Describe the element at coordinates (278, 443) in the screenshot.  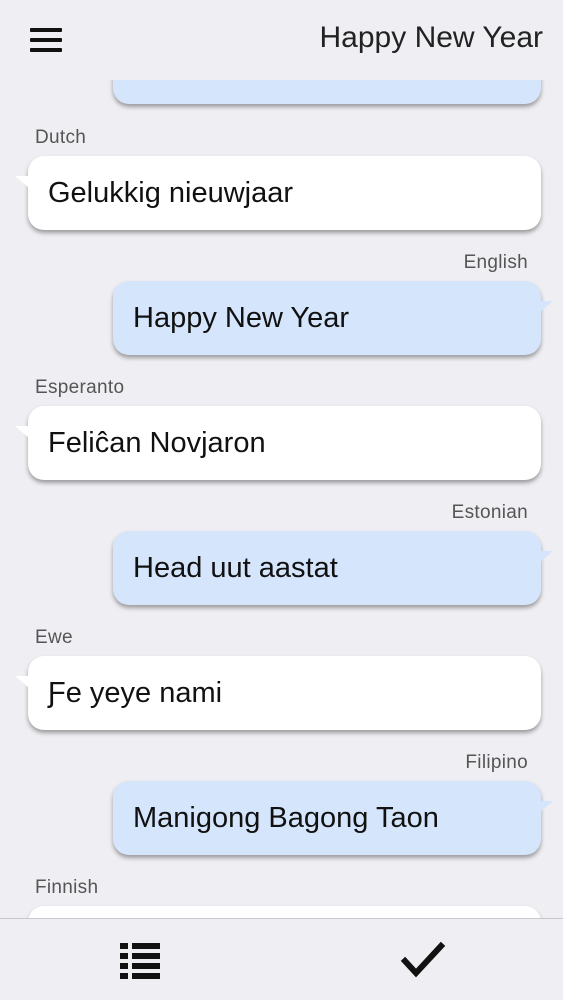
I see `message-bubble-esperanto: Feliĉan Novjaron` at that location.